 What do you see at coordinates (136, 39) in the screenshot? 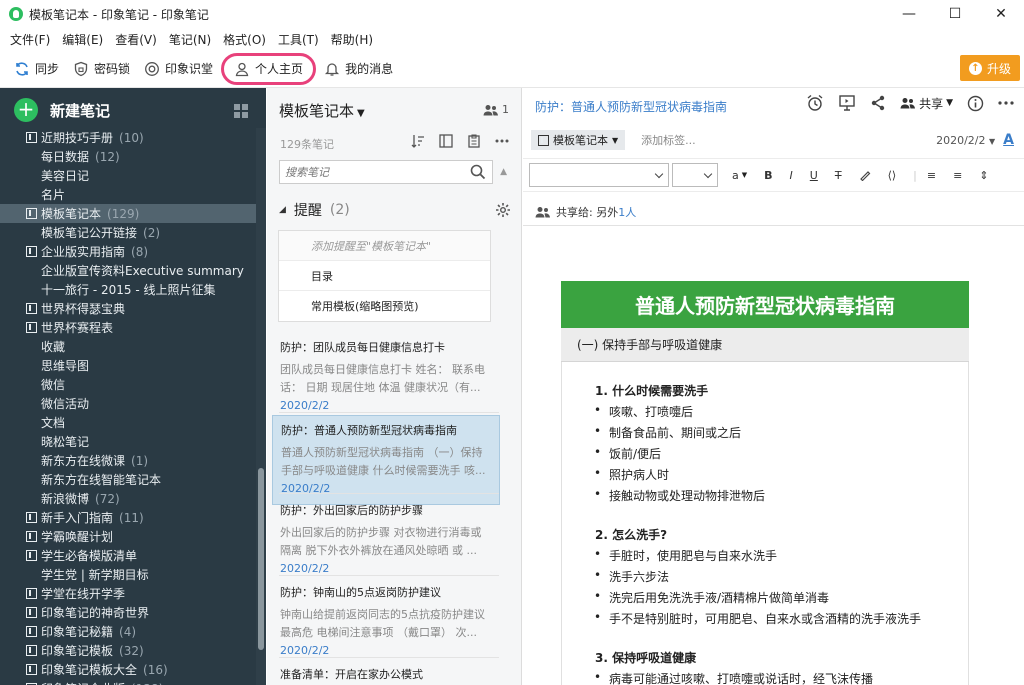
I see `menu-view: 查看(V)` at bounding box center [136, 39].